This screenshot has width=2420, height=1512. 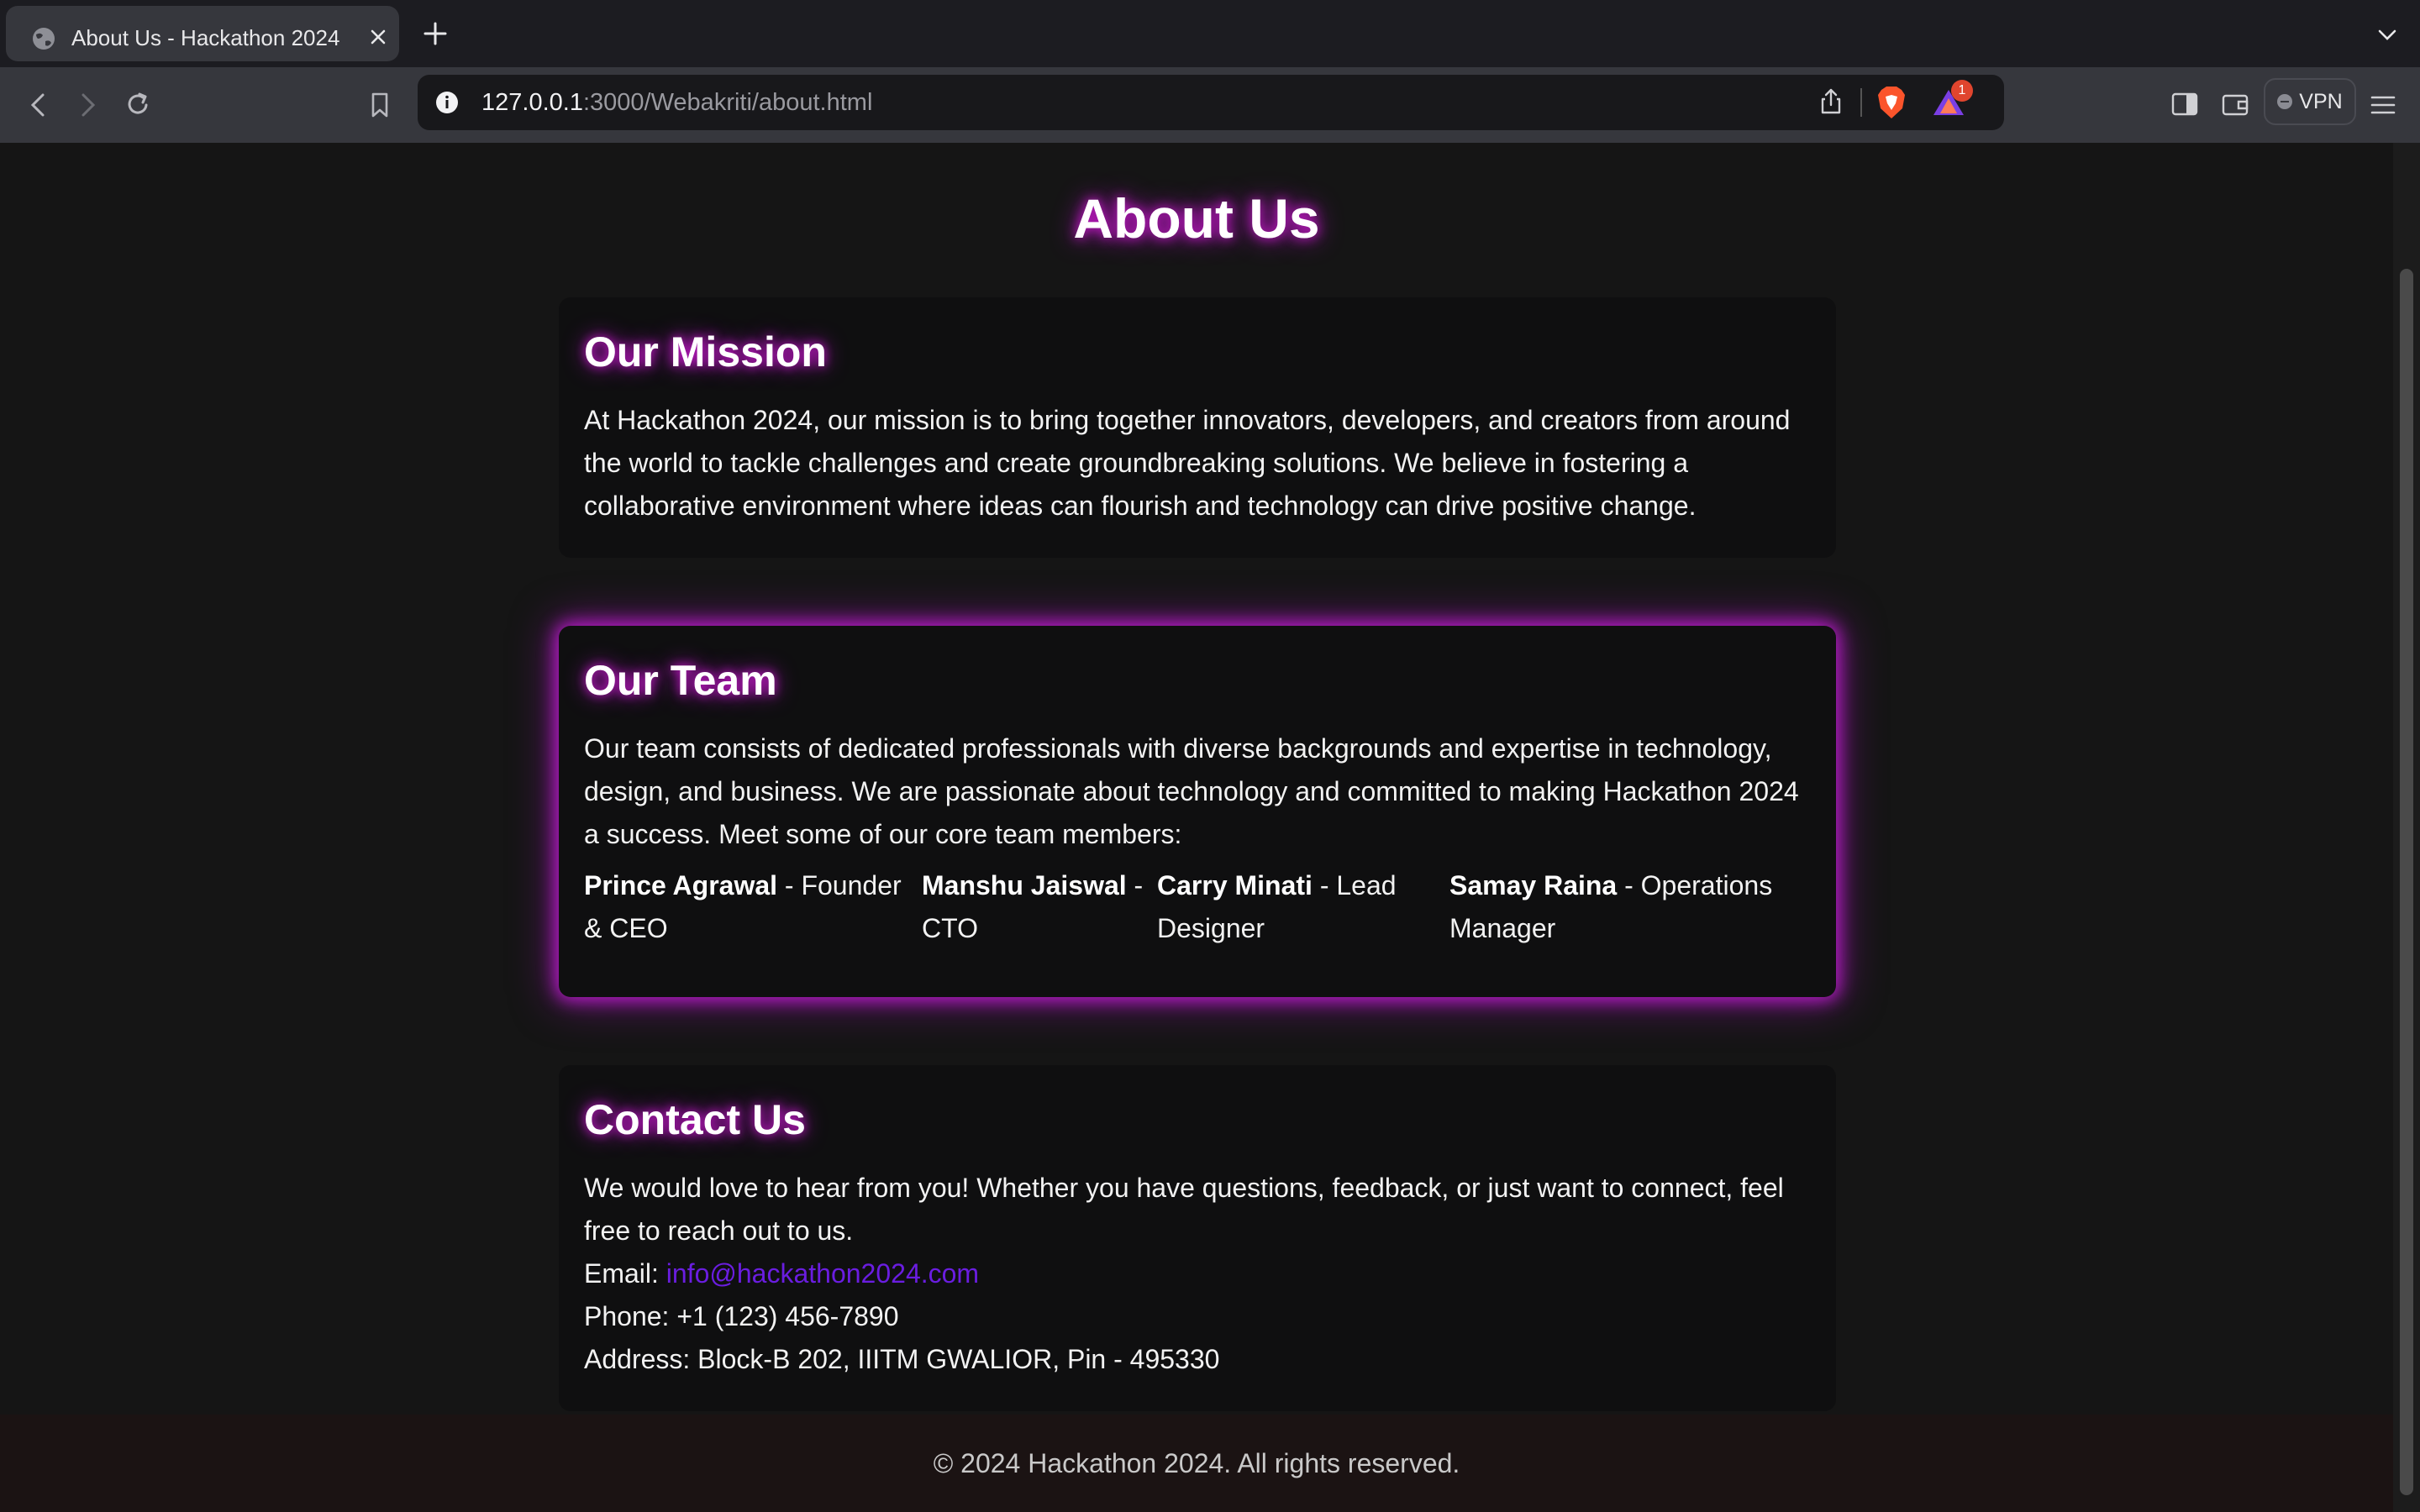 What do you see at coordinates (1891, 102) in the screenshot?
I see `brave-shield-icon` at bounding box center [1891, 102].